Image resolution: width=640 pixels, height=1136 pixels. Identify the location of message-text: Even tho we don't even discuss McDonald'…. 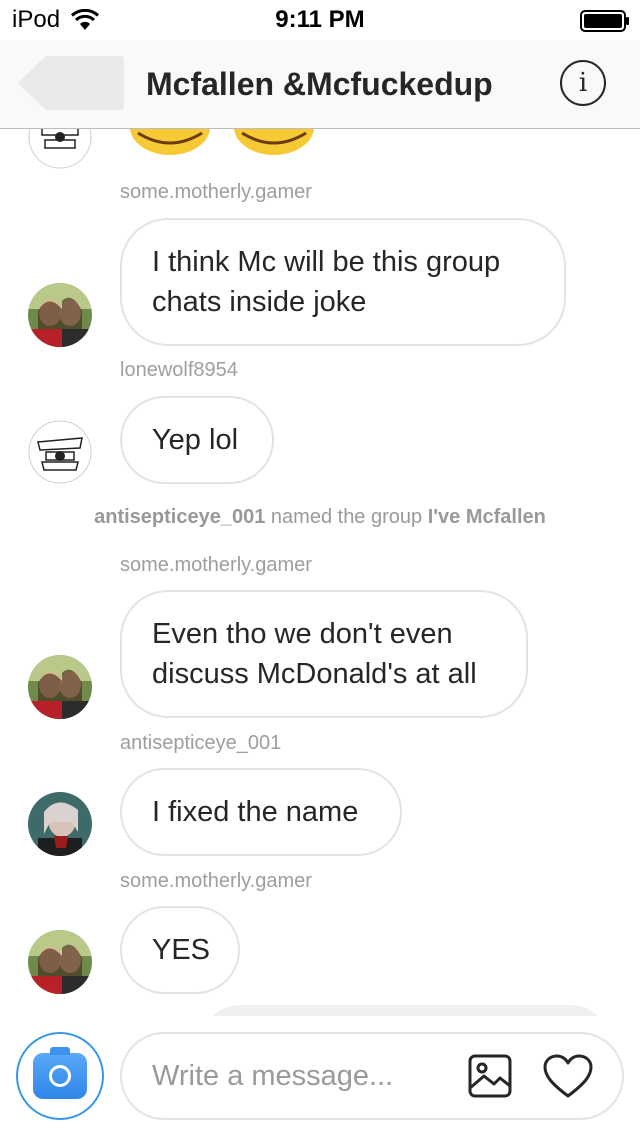
(314, 654).